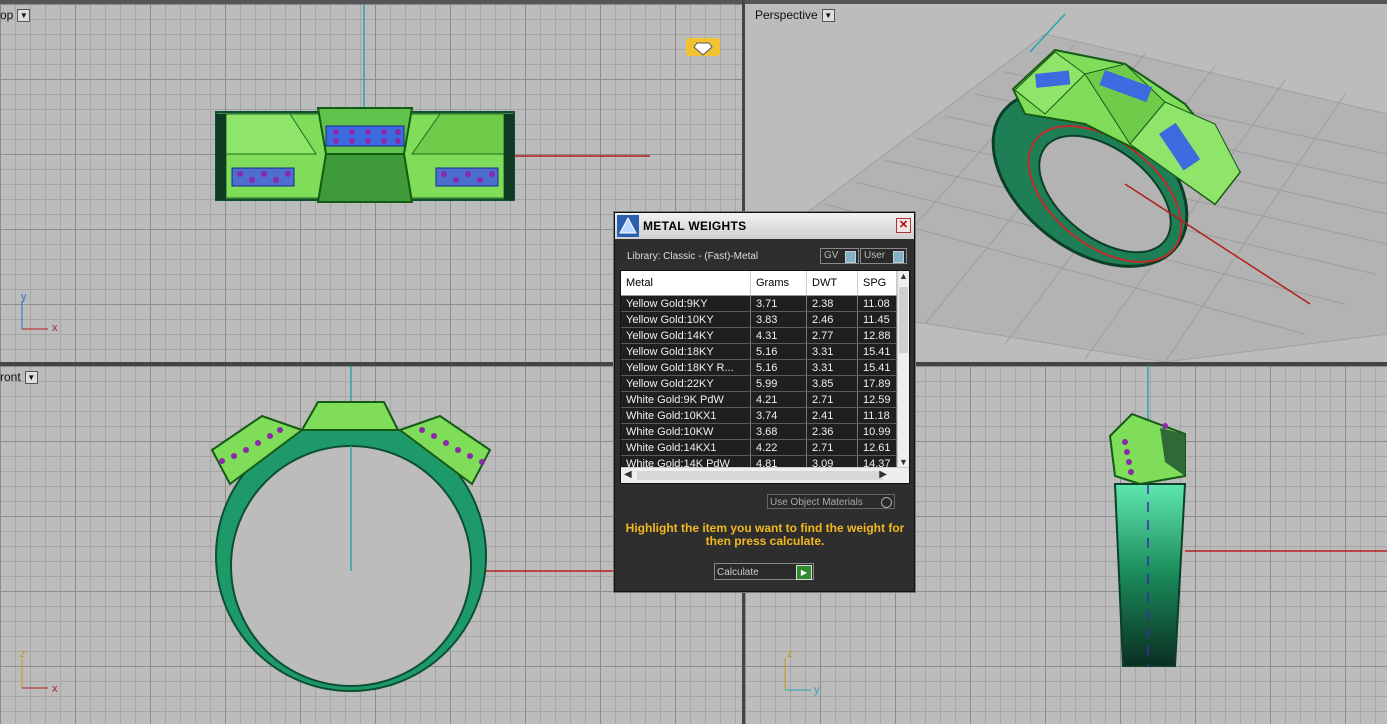 Image resolution: width=1387 pixels, height=724 pixels. I want to click on table-row: White Gold:9K PdW 4.21 2.71 12.59, so click(759, 400).